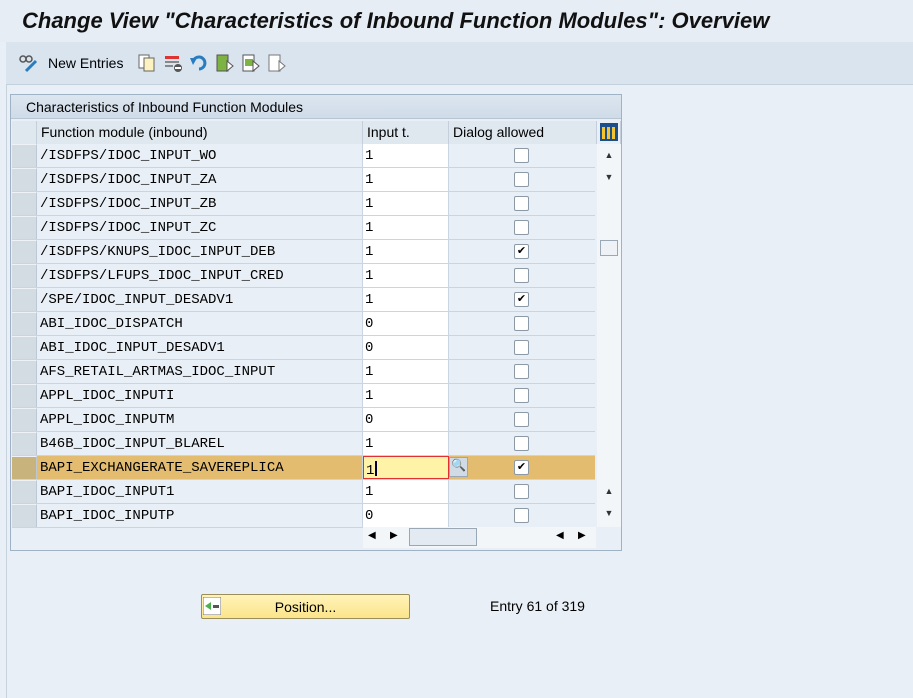  Describe the element at coordinates (609, 132) in the screenshot. I see `column-settings-icon` at that location.